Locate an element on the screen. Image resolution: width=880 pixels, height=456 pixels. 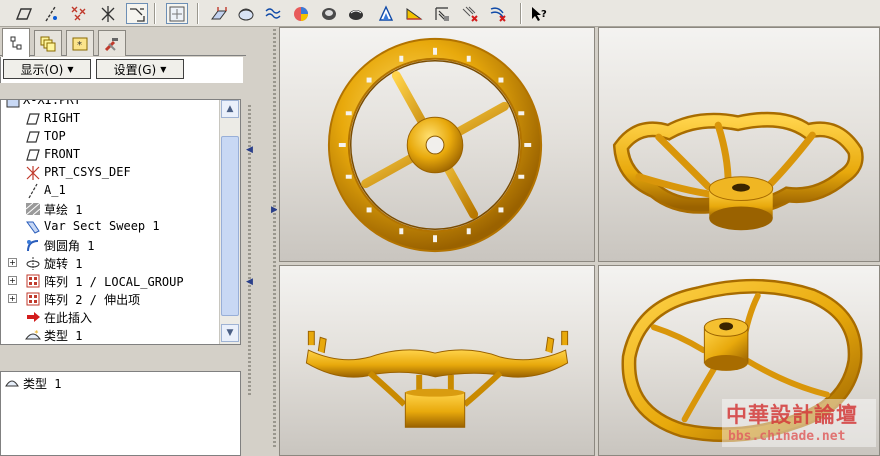
model-tree-tab is located at coordinates (16, 42).